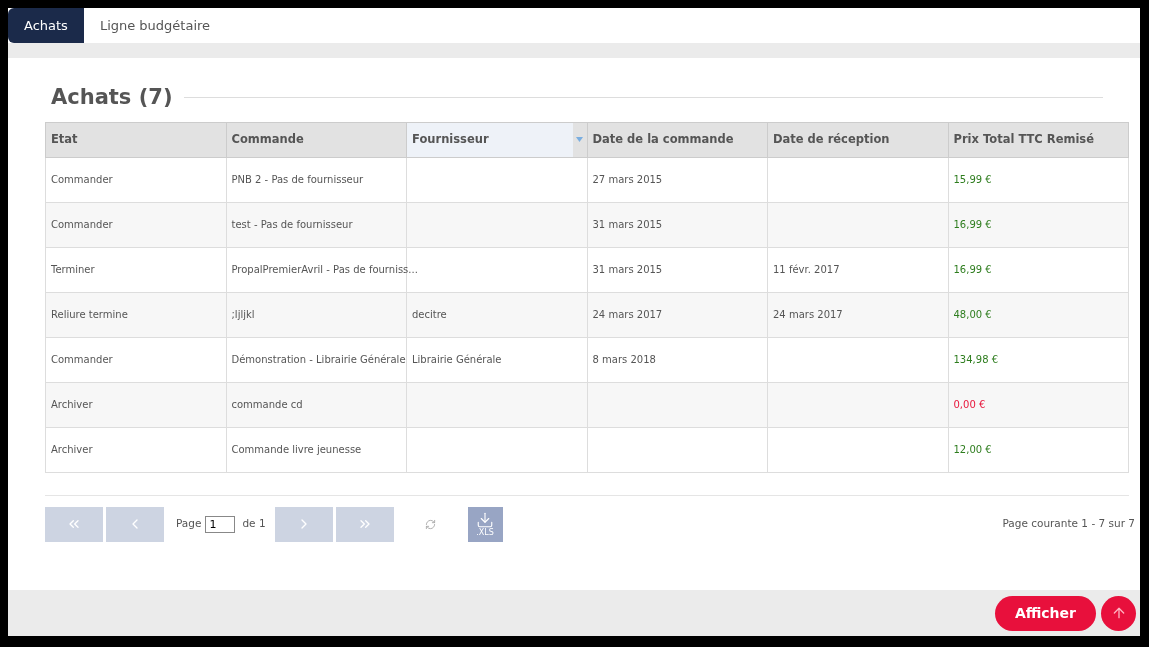  I want to click on table-cell: 27 mars 2015, so click(627, 179).